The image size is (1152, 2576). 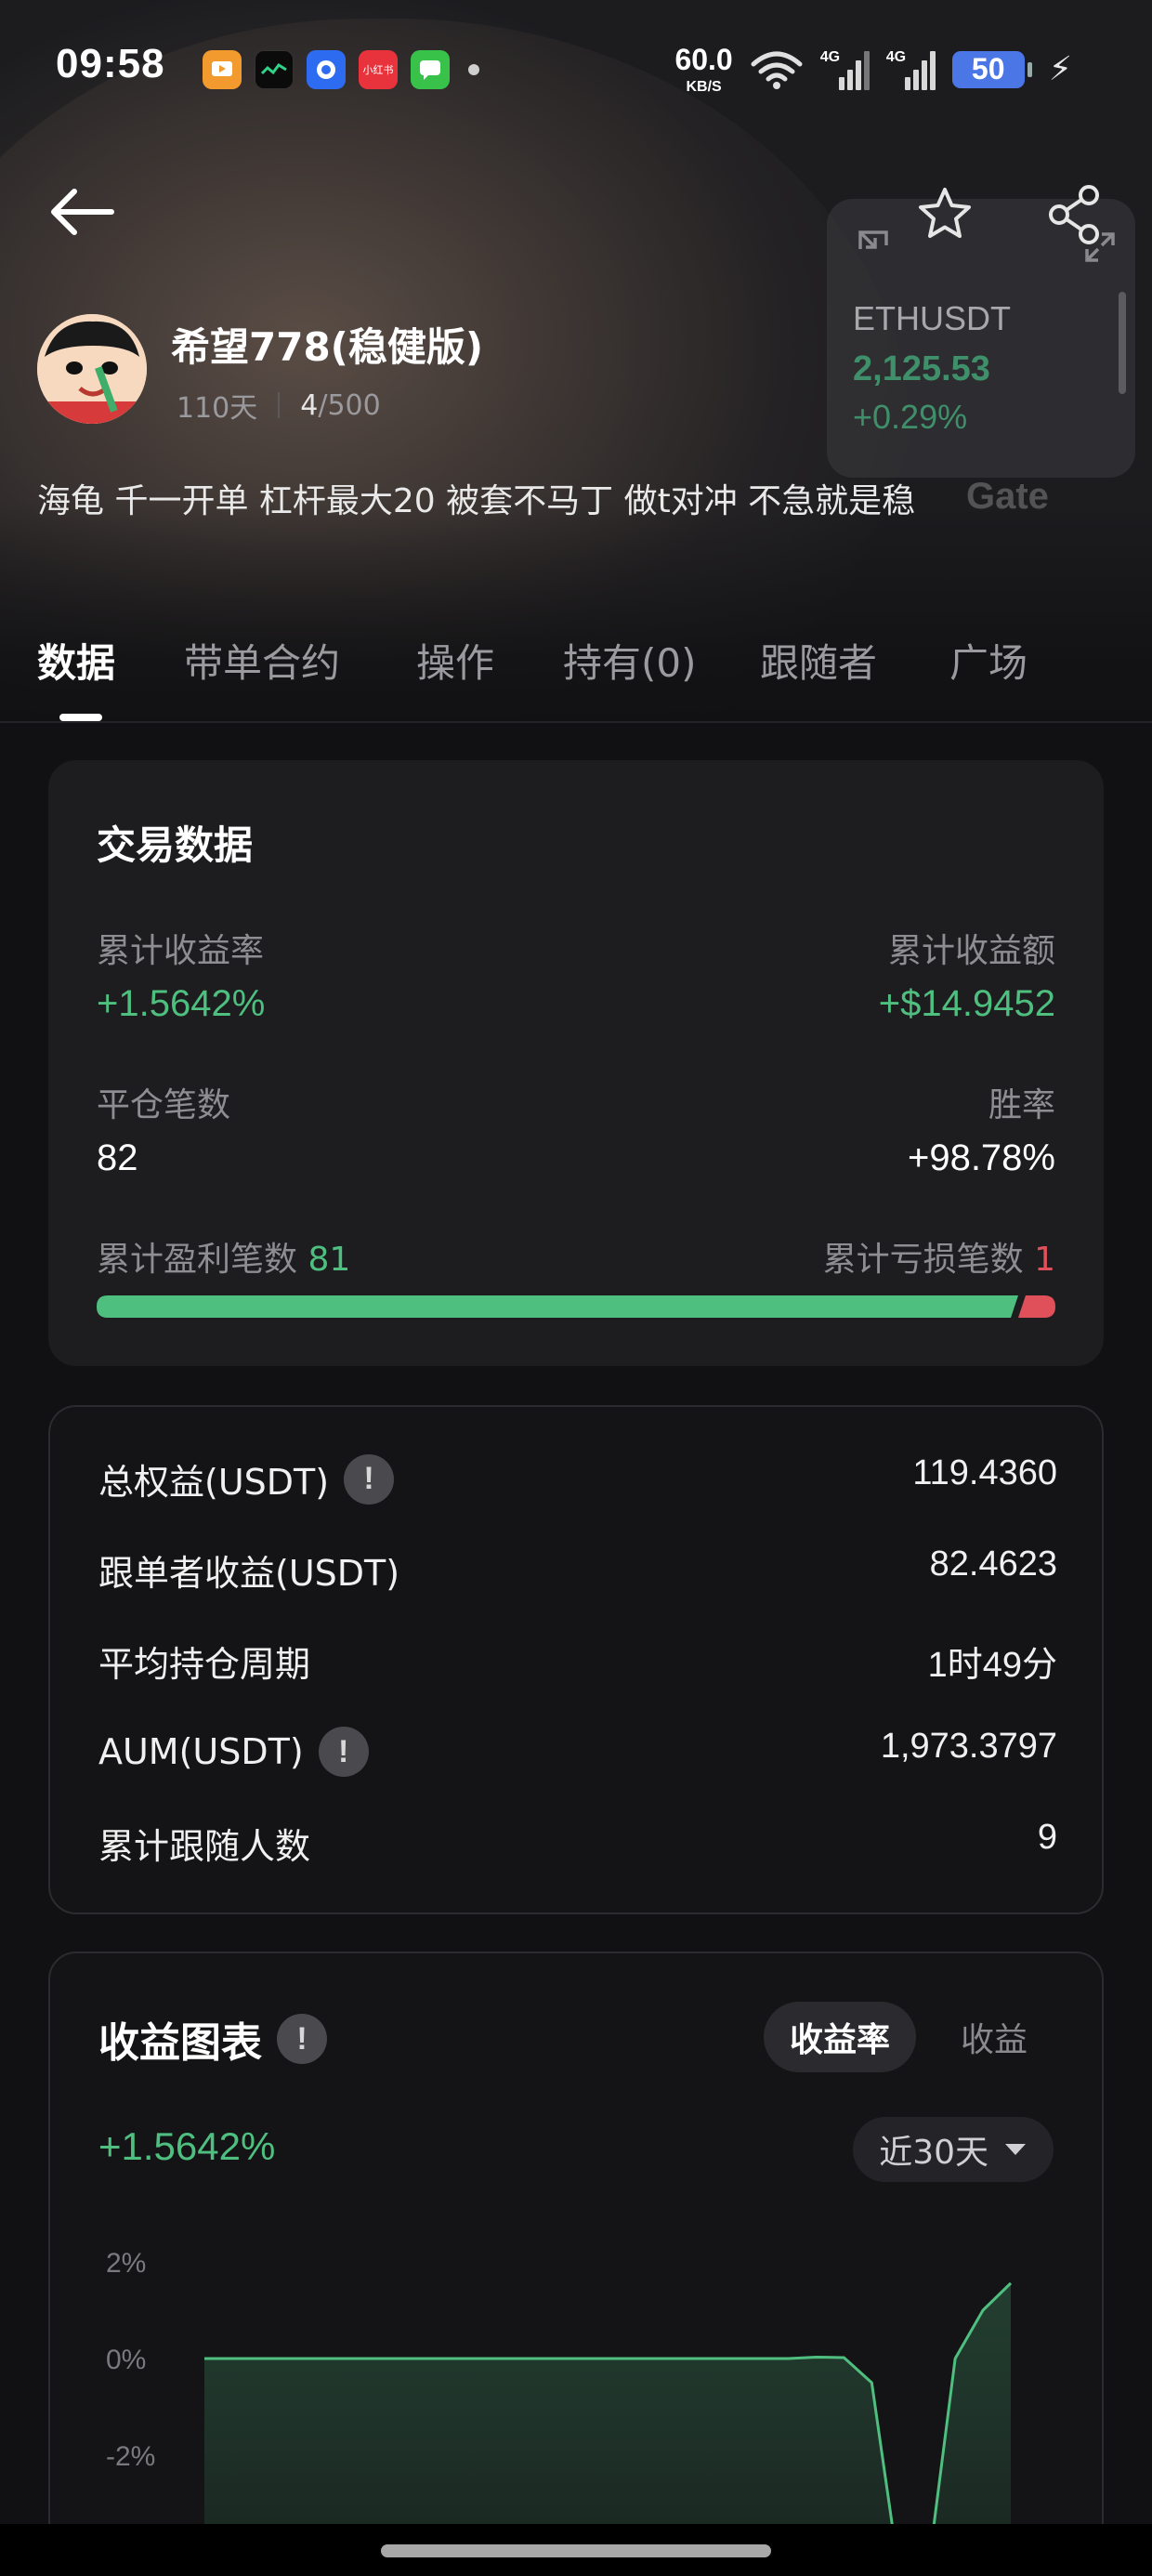 I want to click on favorite-button, so click(x=944, y=214).